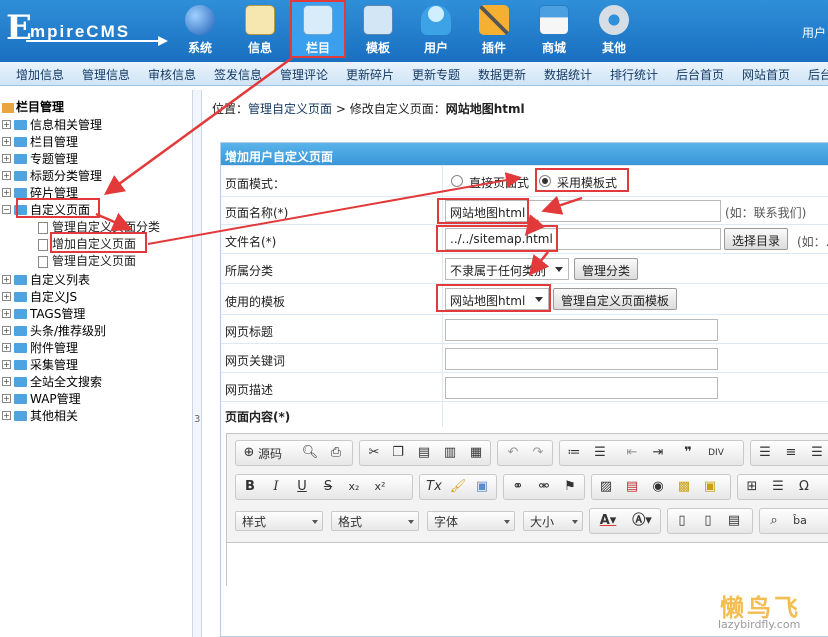 The height and width of the screenshot is (637, 828). What do you see at coordinates (766, 74) in the screenshot?
I see `quicknav-site-home: 网站首页` at bounding box center [766, 74].